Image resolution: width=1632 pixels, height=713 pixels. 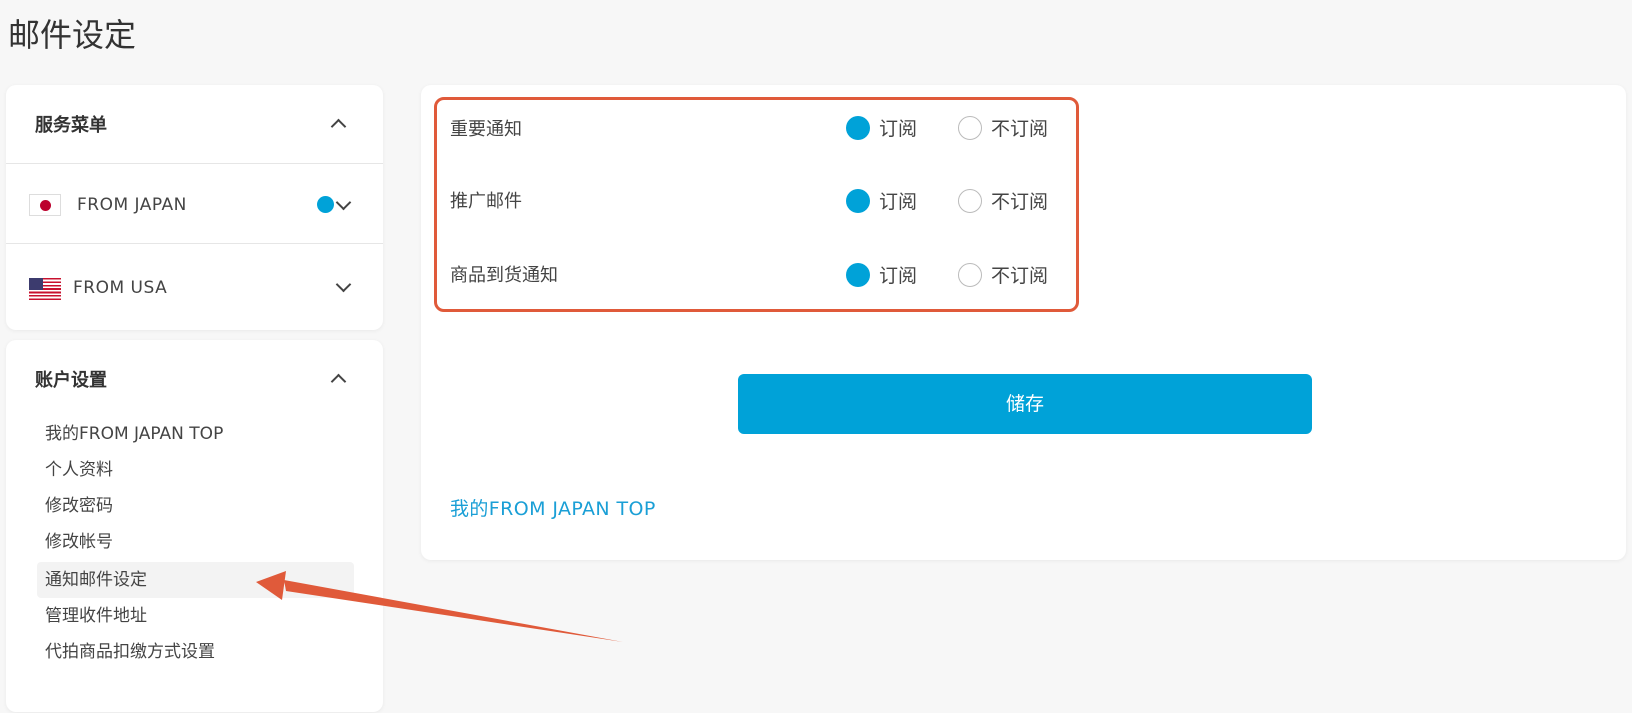 What do you see at coordinates (271, 585) in the screenshot?
I see `arrow-head-icon` at bounding box center [271, 585].